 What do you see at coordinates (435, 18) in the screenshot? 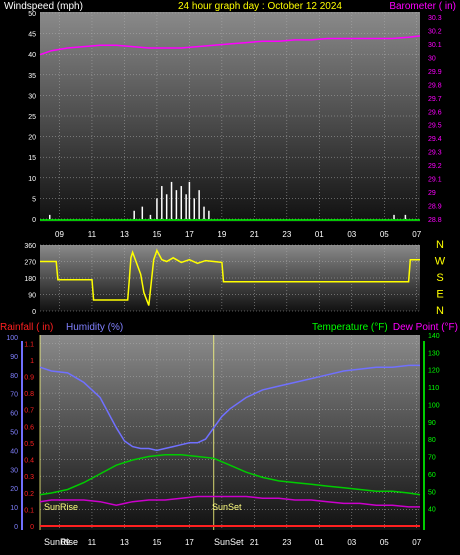
I see `barometer-tick-label: 30.3` at bounding box center [435, 18].